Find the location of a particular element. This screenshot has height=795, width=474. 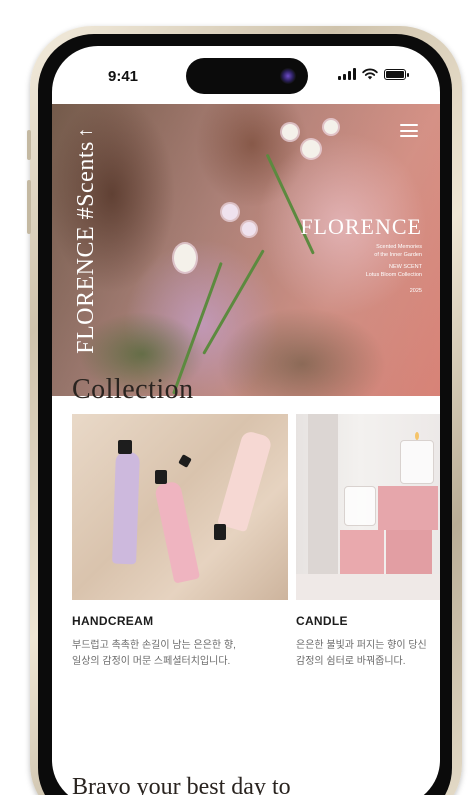

product-description-line: 감정의 쉼터로 바꿔줍니다. is located at coordinates (351, 661).